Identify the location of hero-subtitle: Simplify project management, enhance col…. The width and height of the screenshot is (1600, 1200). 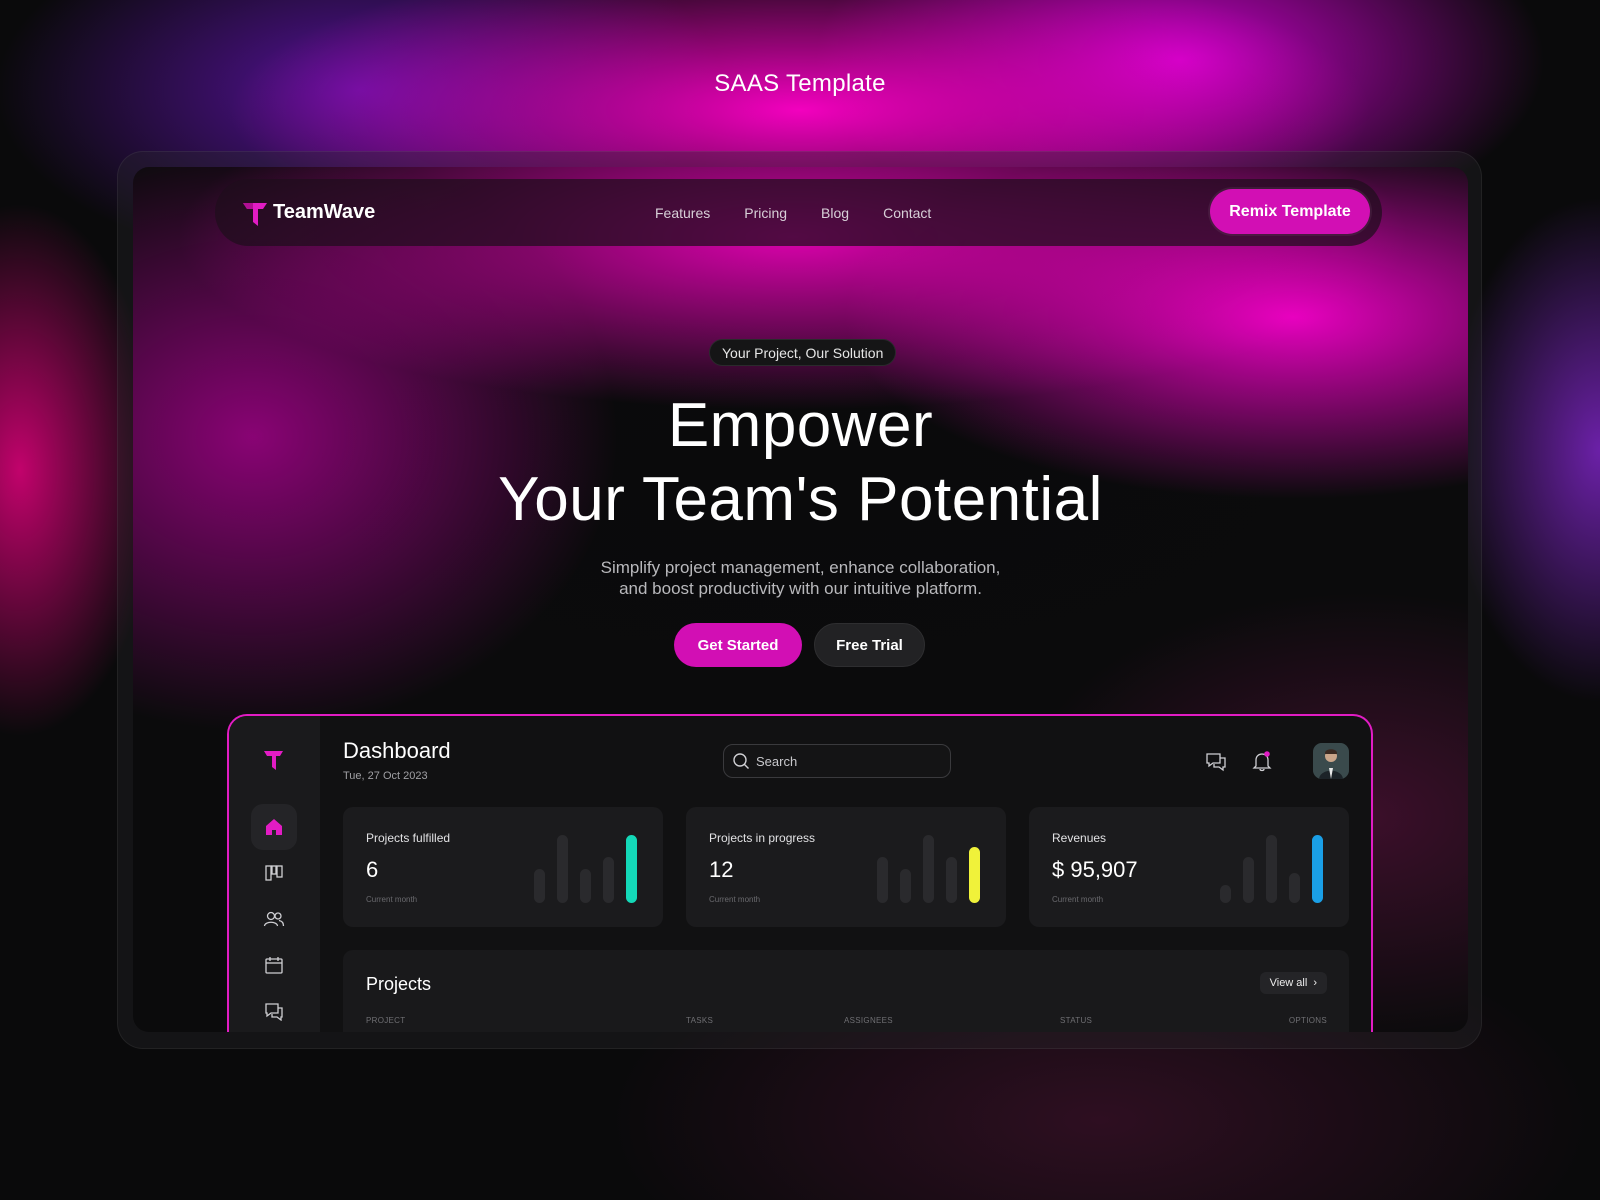
(800, 578).